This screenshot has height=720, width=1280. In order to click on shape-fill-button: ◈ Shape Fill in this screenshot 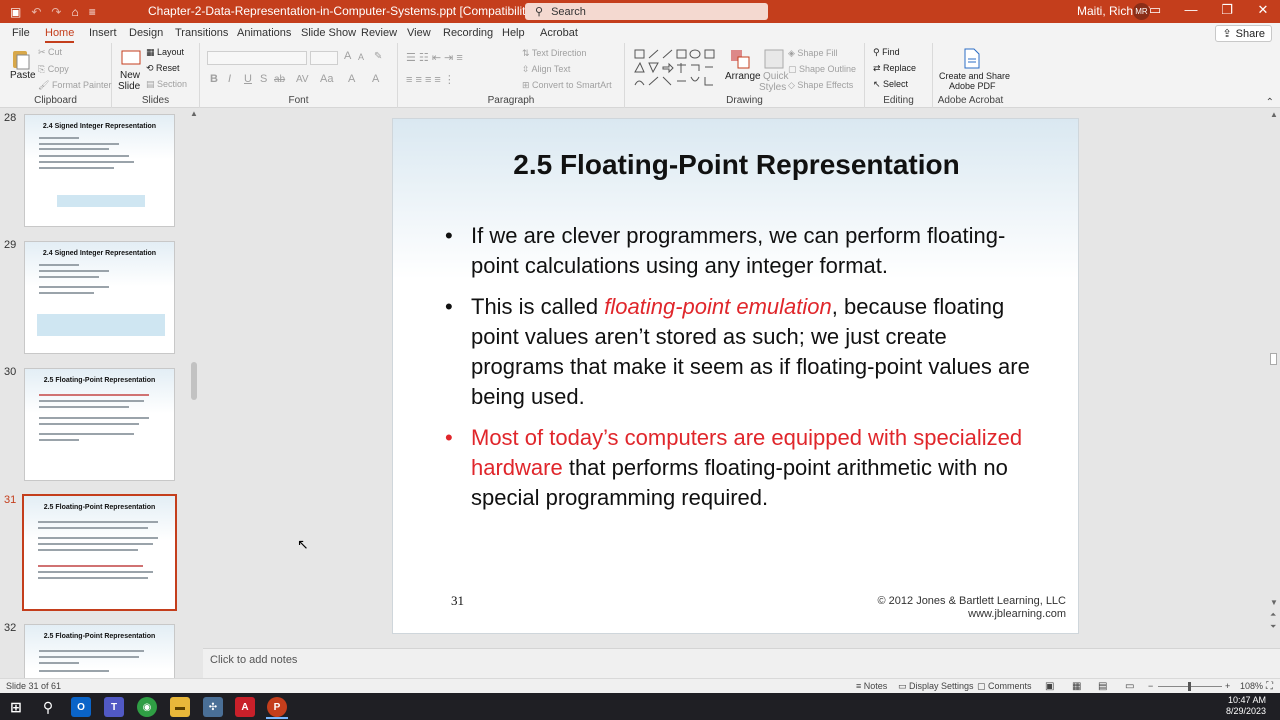, I will do `click(812, 53)`.